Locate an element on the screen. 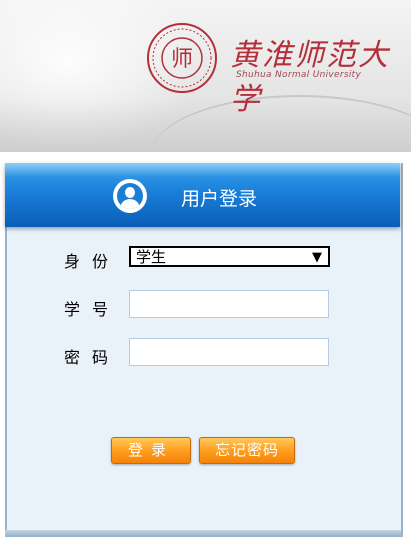 The image size is (411, 541). password-label: 密码 is located at coordinates (92, 357).